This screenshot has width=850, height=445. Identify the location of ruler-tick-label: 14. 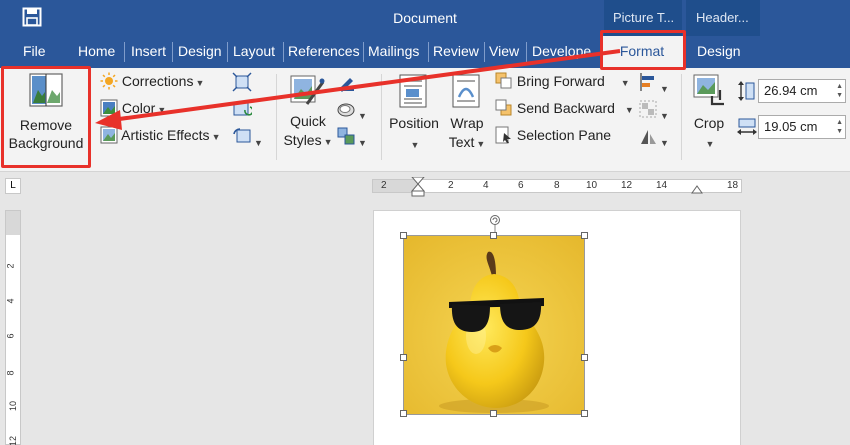
(662, 185).